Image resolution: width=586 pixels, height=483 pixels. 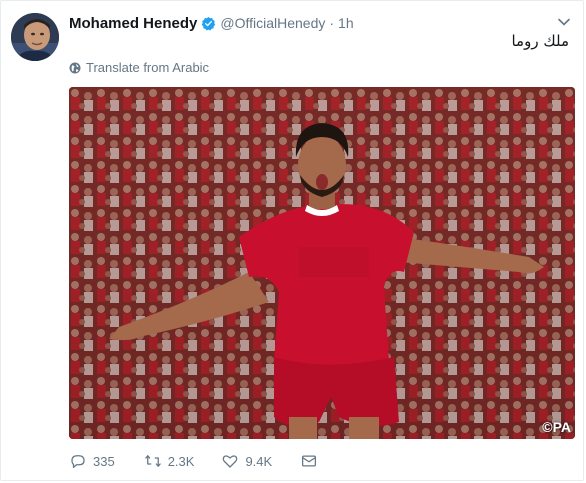 I want to click on like-button: 9.4K, so click(x=246, y=461).